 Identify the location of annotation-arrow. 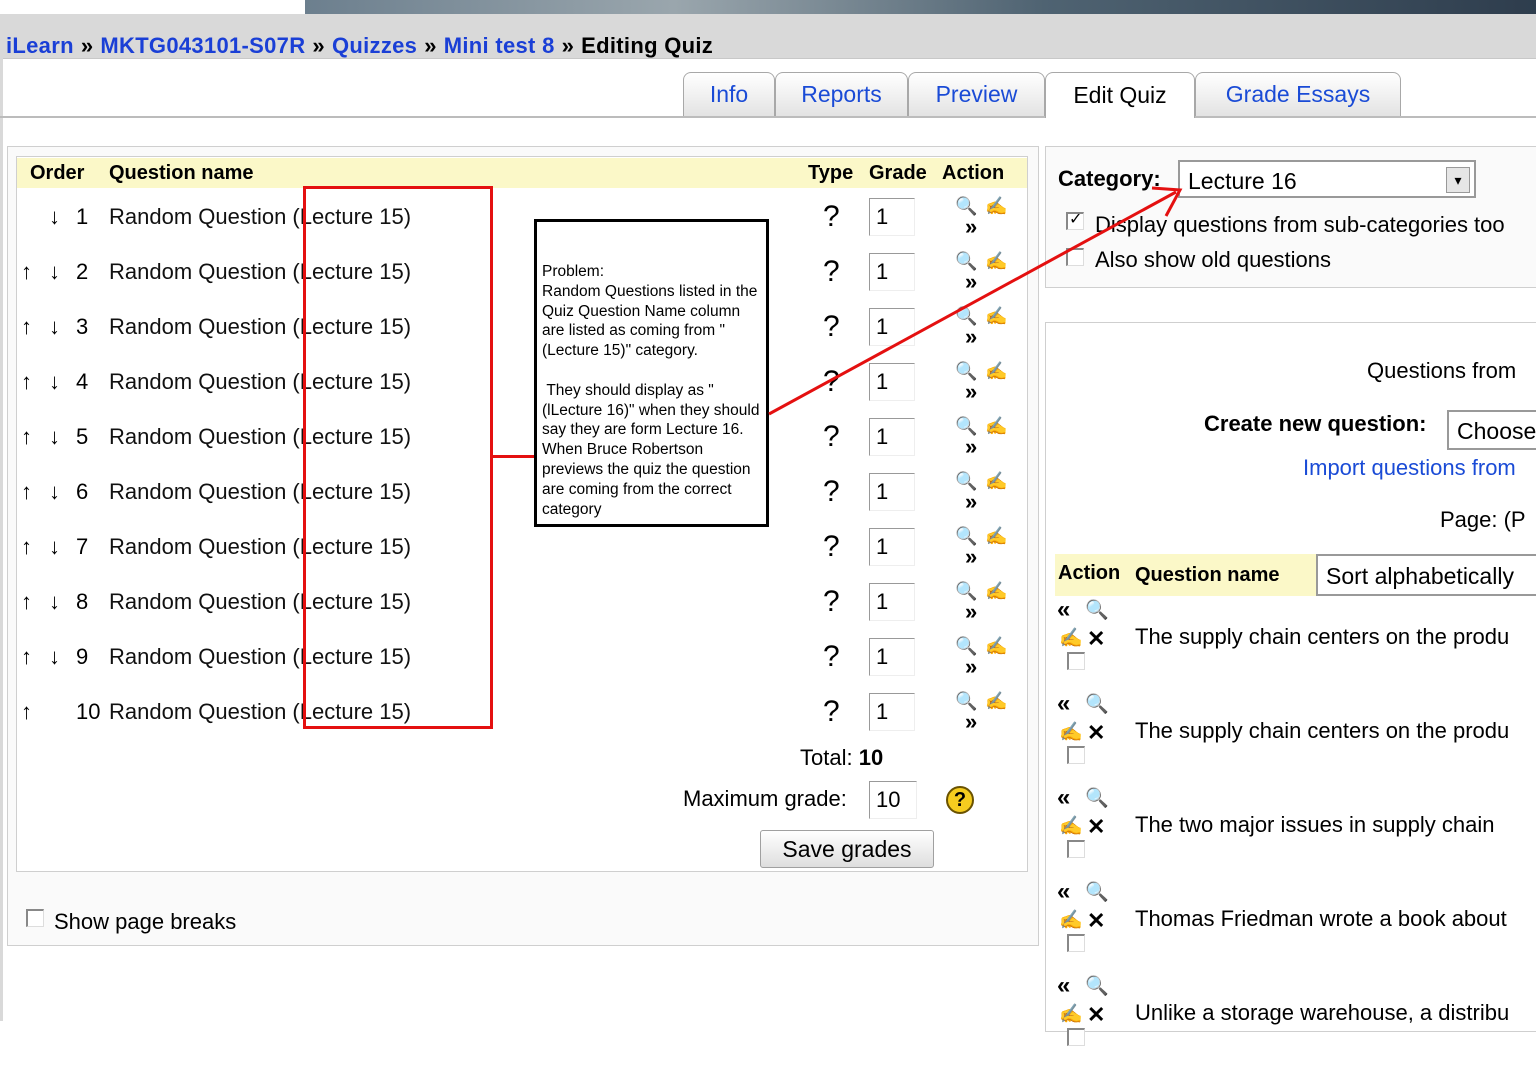
(975, 301).